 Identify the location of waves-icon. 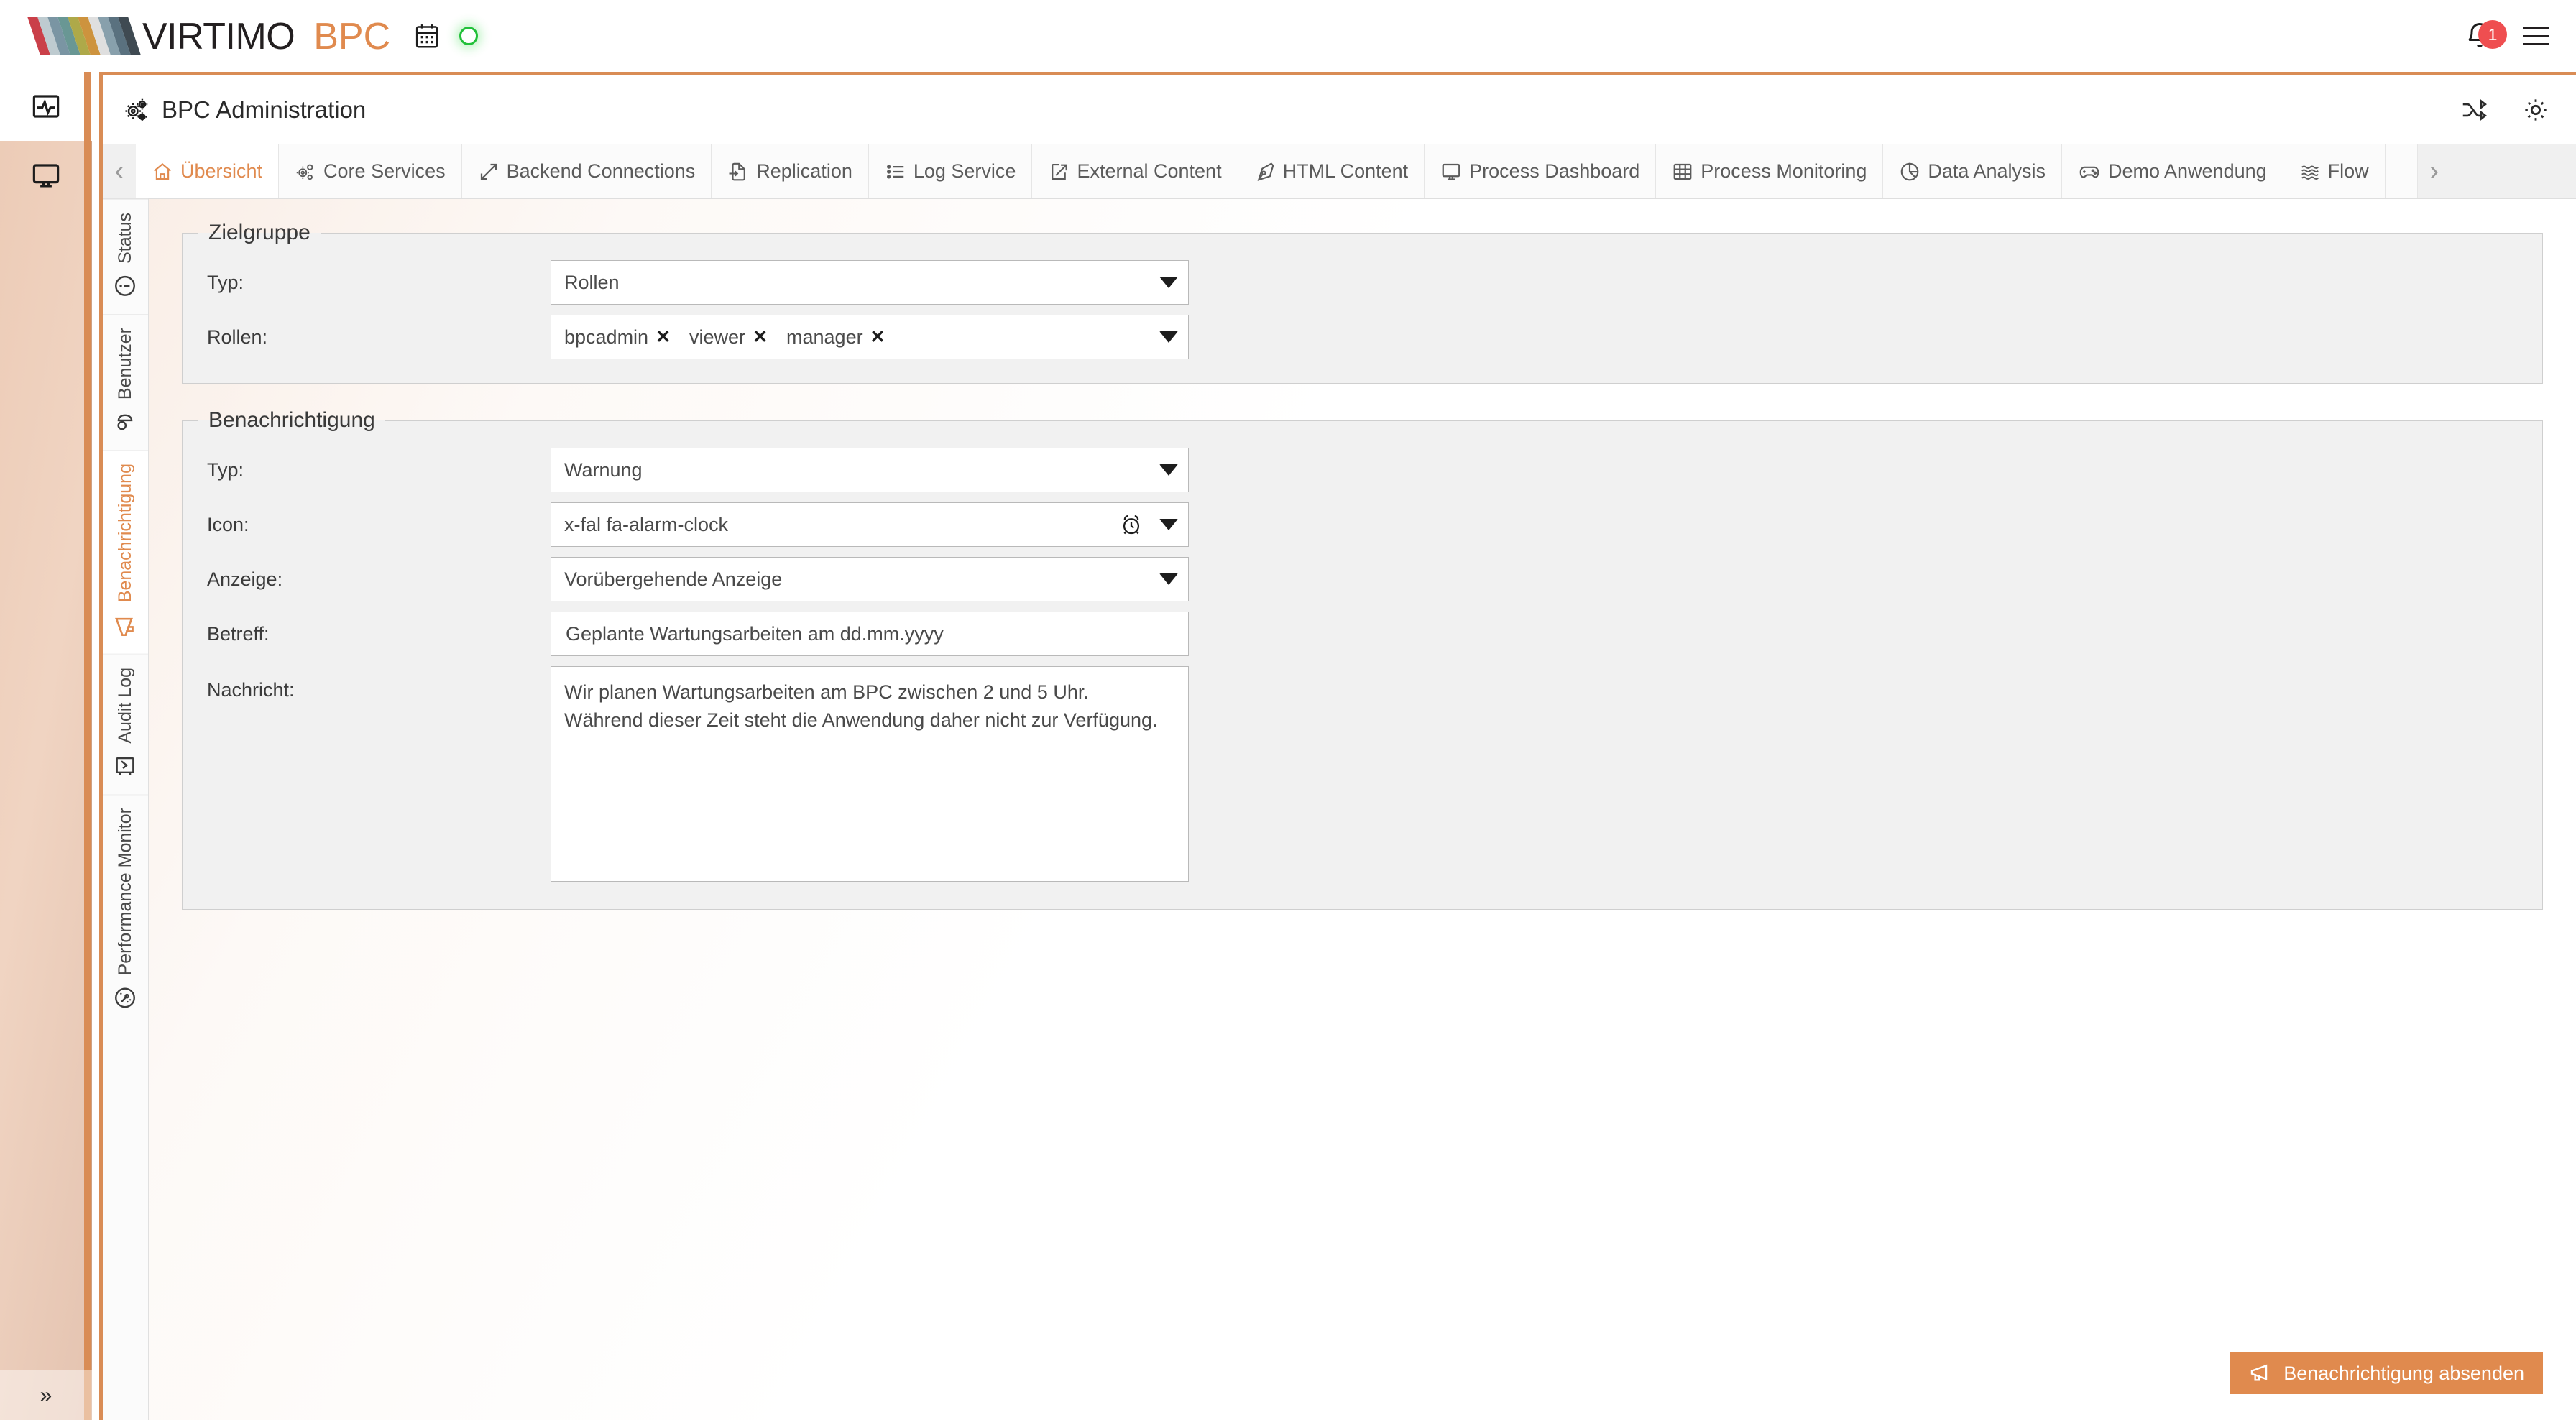
(2310, 172).